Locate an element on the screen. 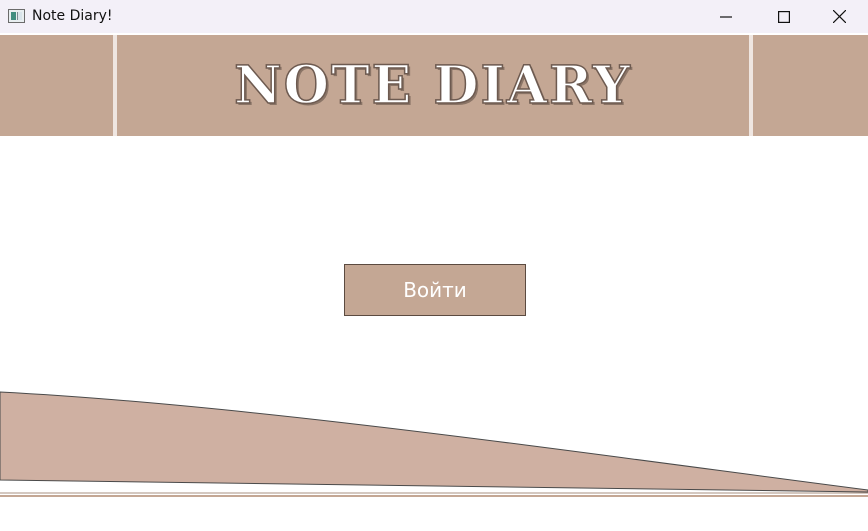  maximize-button is located at coordinates (784, 16).